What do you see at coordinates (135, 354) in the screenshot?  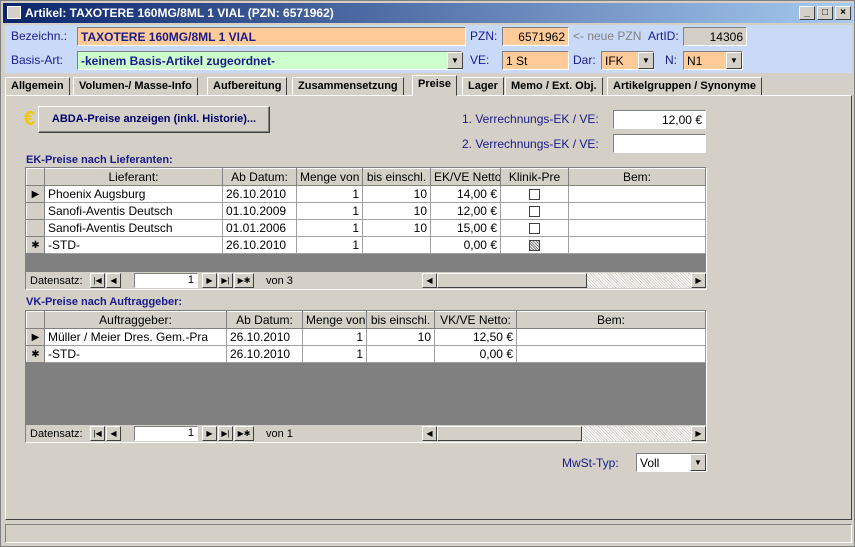 I see `vk-auftraggeber-cell: -STD-` at bounding box center [135, 354].